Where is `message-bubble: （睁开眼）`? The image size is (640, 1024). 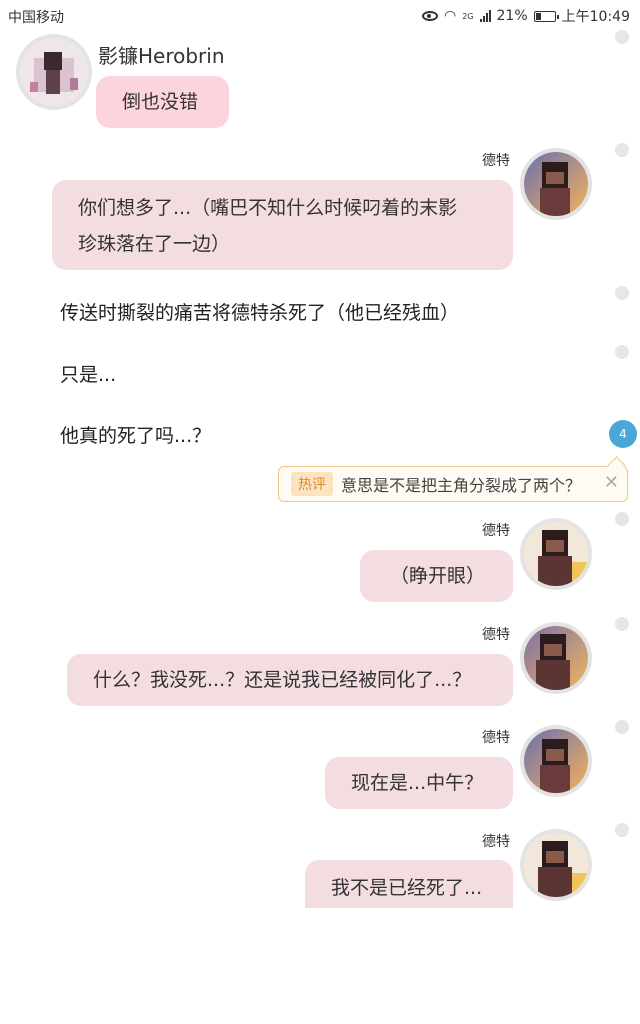
message-bubble: （睁开眼） is located at coordinates (436, 576).